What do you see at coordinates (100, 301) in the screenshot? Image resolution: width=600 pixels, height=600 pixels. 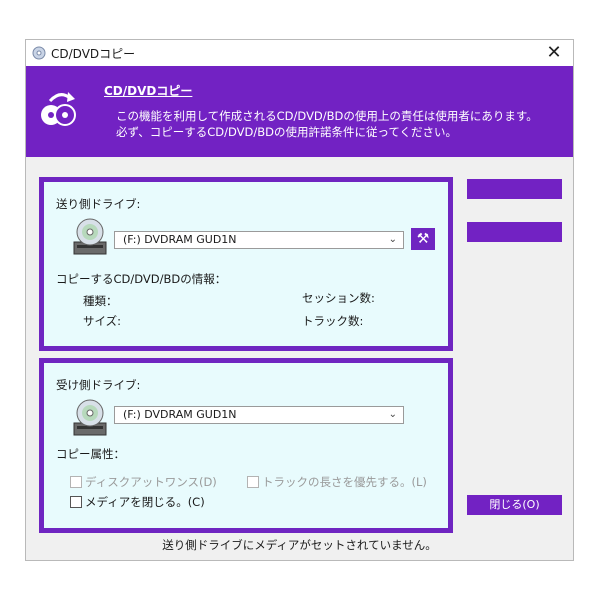 I see `type-label: 種類：` at bounding box center [100, 301].